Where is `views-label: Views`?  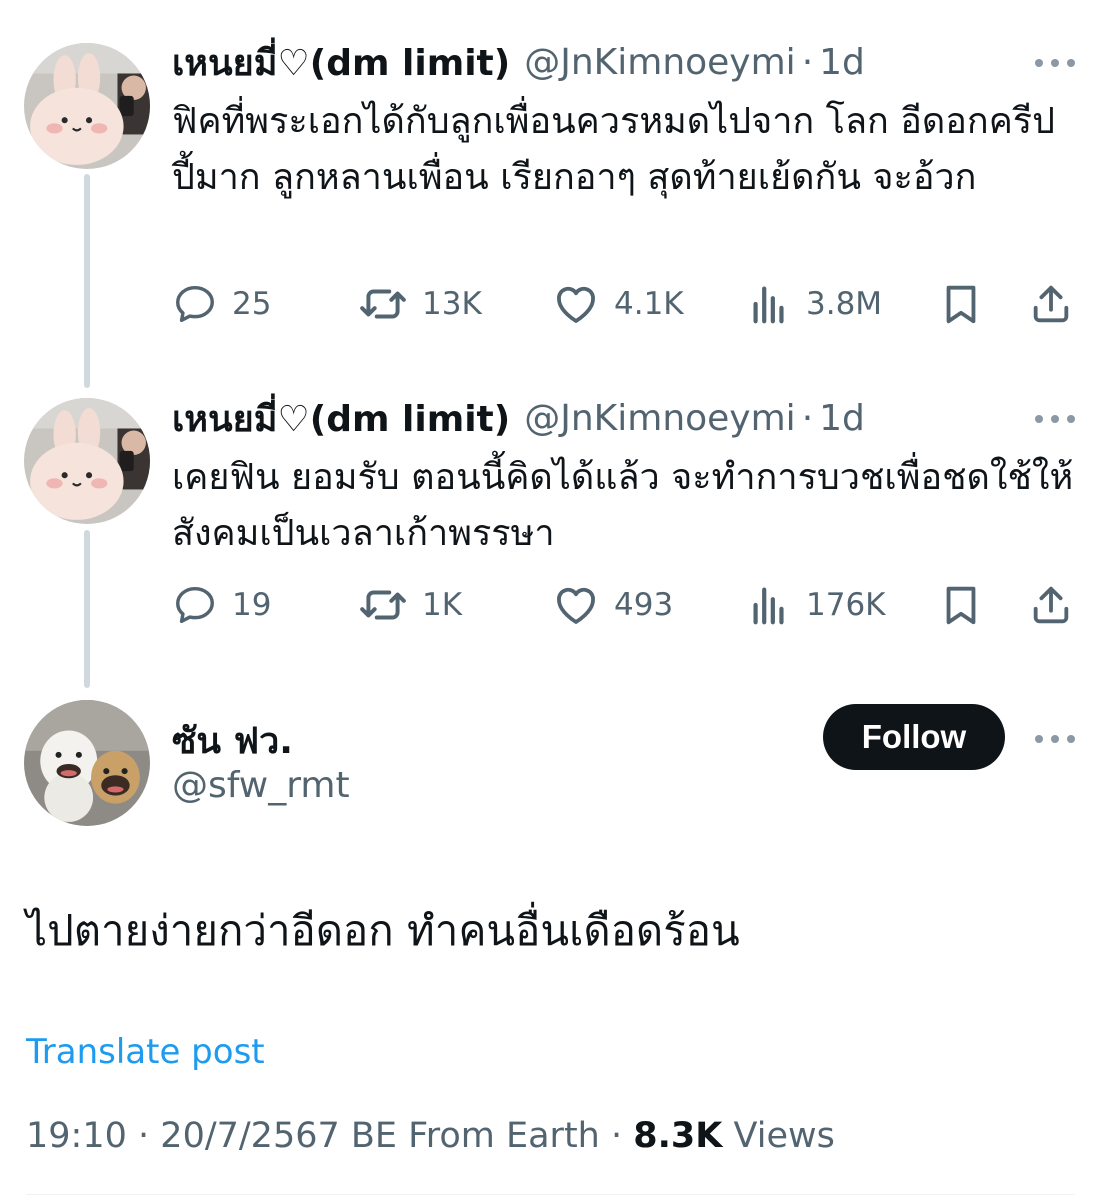
views-label: Views is located at coordinates (784, 1136).